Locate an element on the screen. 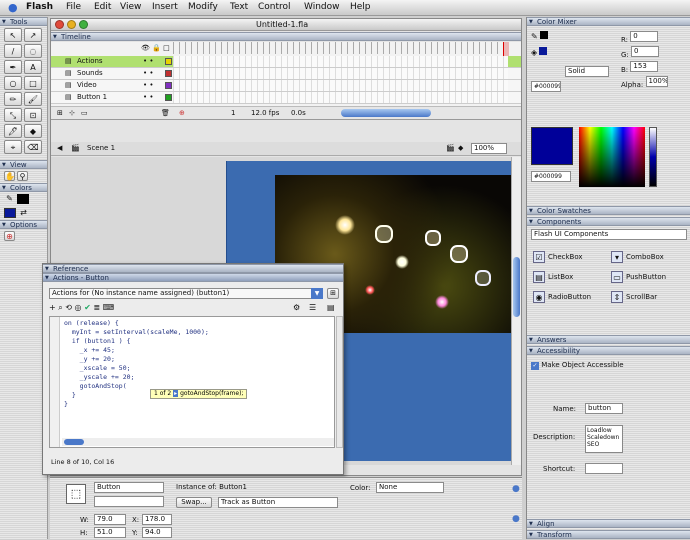  options-menu-icon: ☰ is located at coordinates (312, 308).